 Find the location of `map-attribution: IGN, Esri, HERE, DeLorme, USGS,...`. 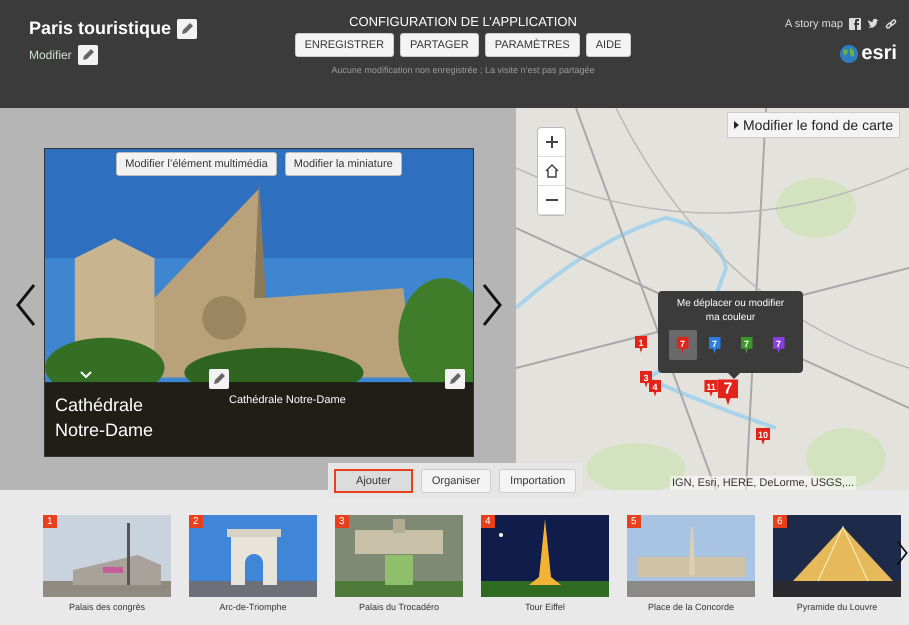

map-attribution: IGN, Esri, HERE, DeLorme, USGS,... is located at coordinates (763, 483).